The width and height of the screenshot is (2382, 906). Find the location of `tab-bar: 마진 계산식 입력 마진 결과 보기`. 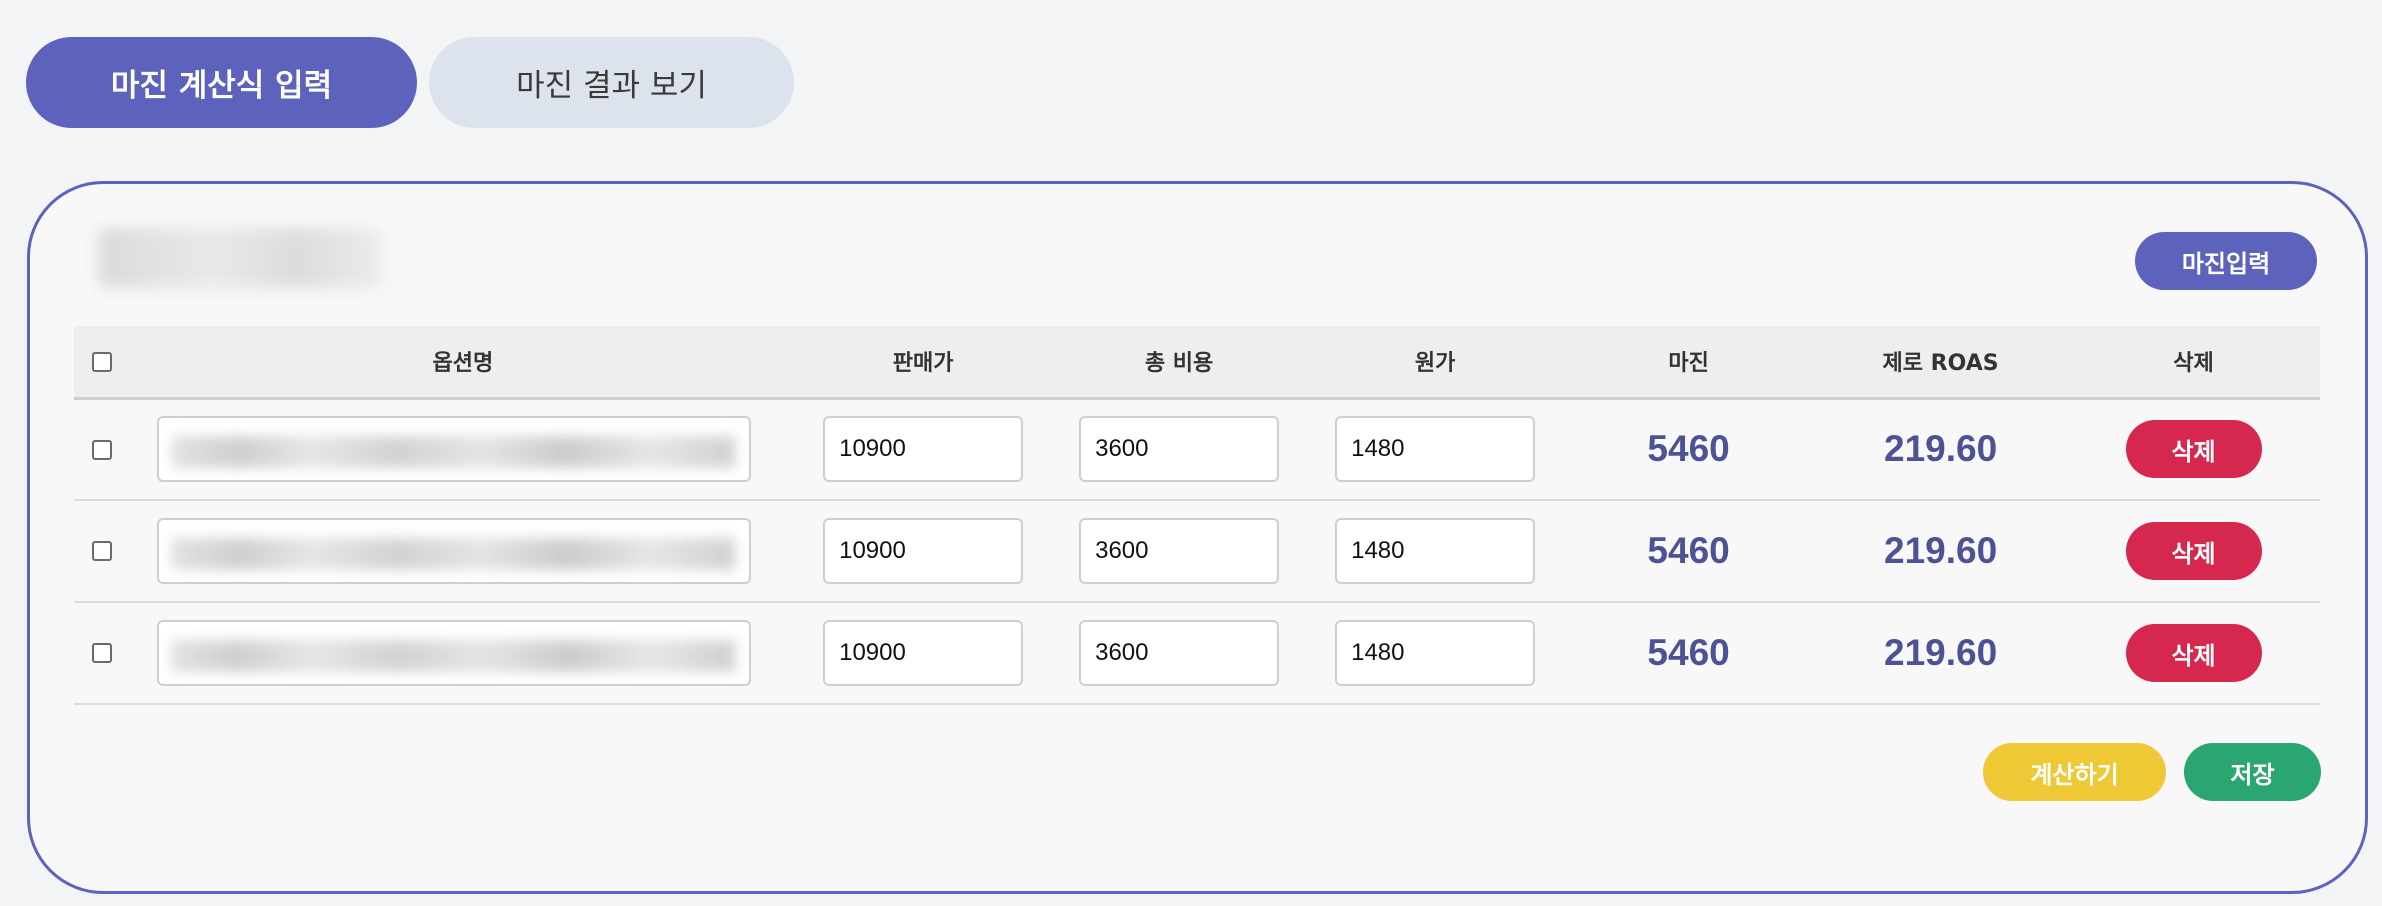

tab-bar: 마진 계산식 입력 마진 결과 보기 is located at coordinates (410, 82).